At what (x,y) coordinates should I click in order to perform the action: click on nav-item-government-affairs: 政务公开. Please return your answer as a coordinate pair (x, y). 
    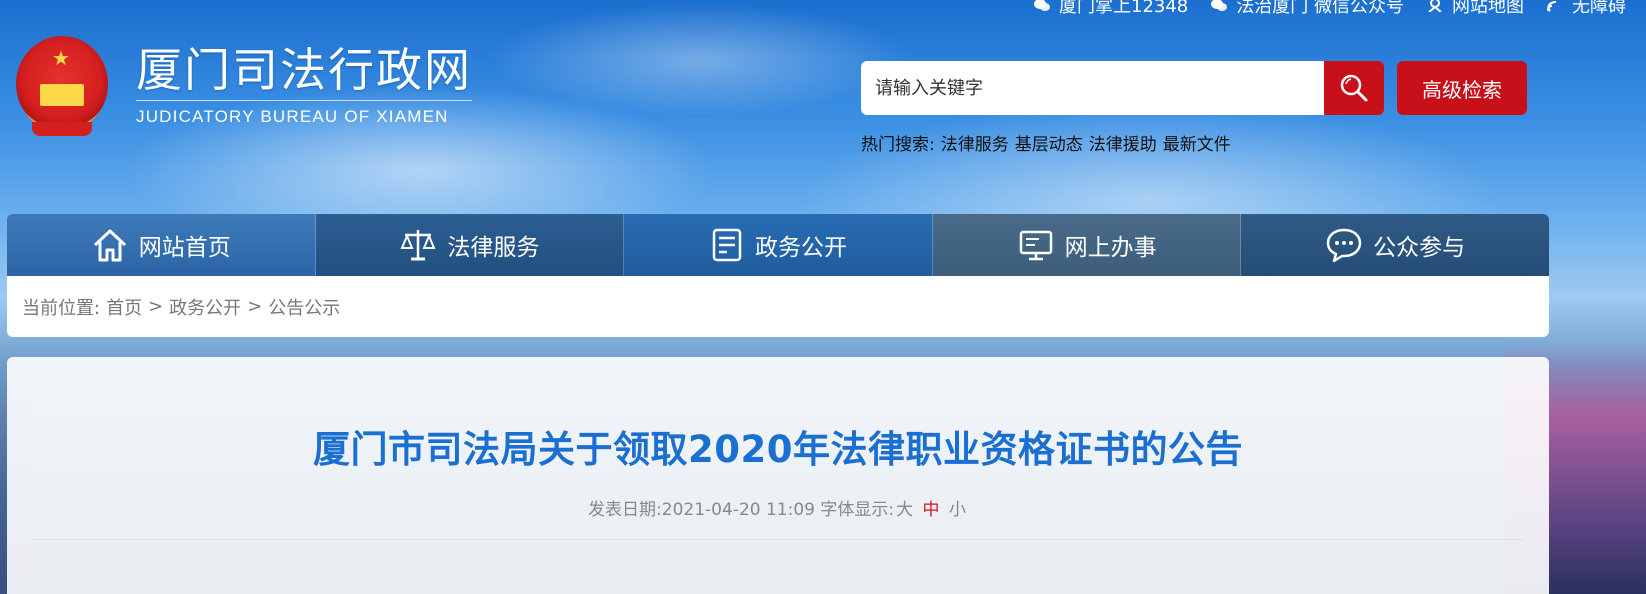
    Looking at the image, I should click on (778, 245).